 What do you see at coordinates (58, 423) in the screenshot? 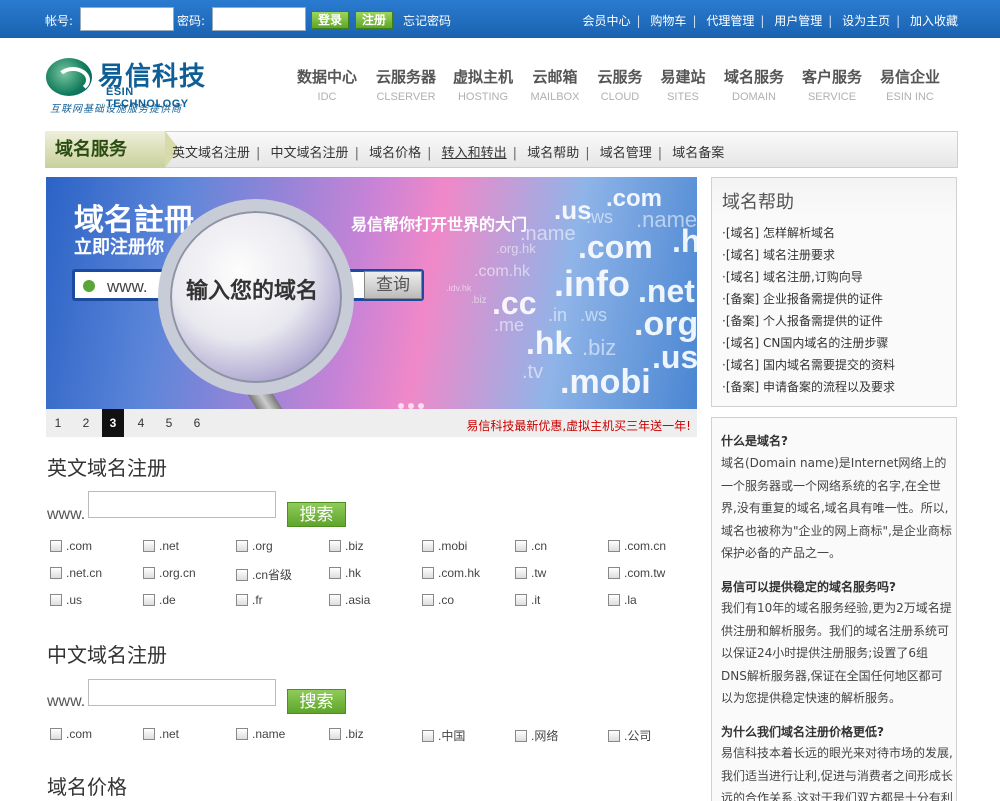
I see `pager-1: 1` at bounding box center [58, 423].